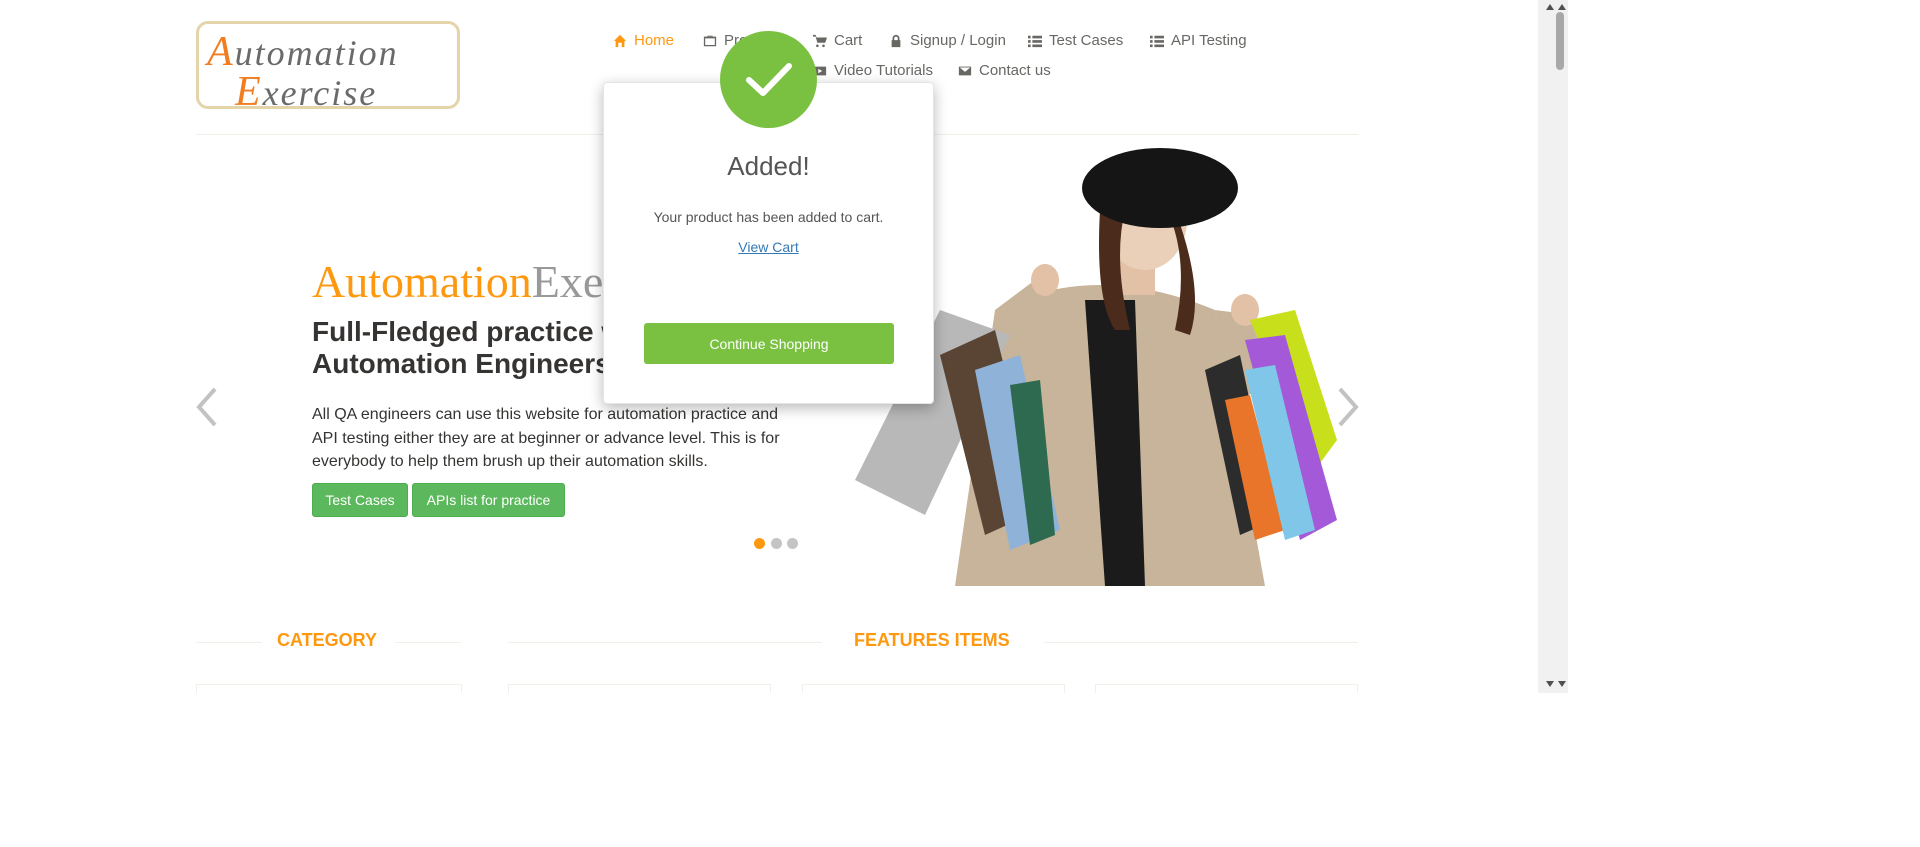 Image resolution: width=1920 pixels, height=847 pixels. Describe the element at coordinates (768, 166) in the screenshot. I see `modal-title: Added!` at that location.